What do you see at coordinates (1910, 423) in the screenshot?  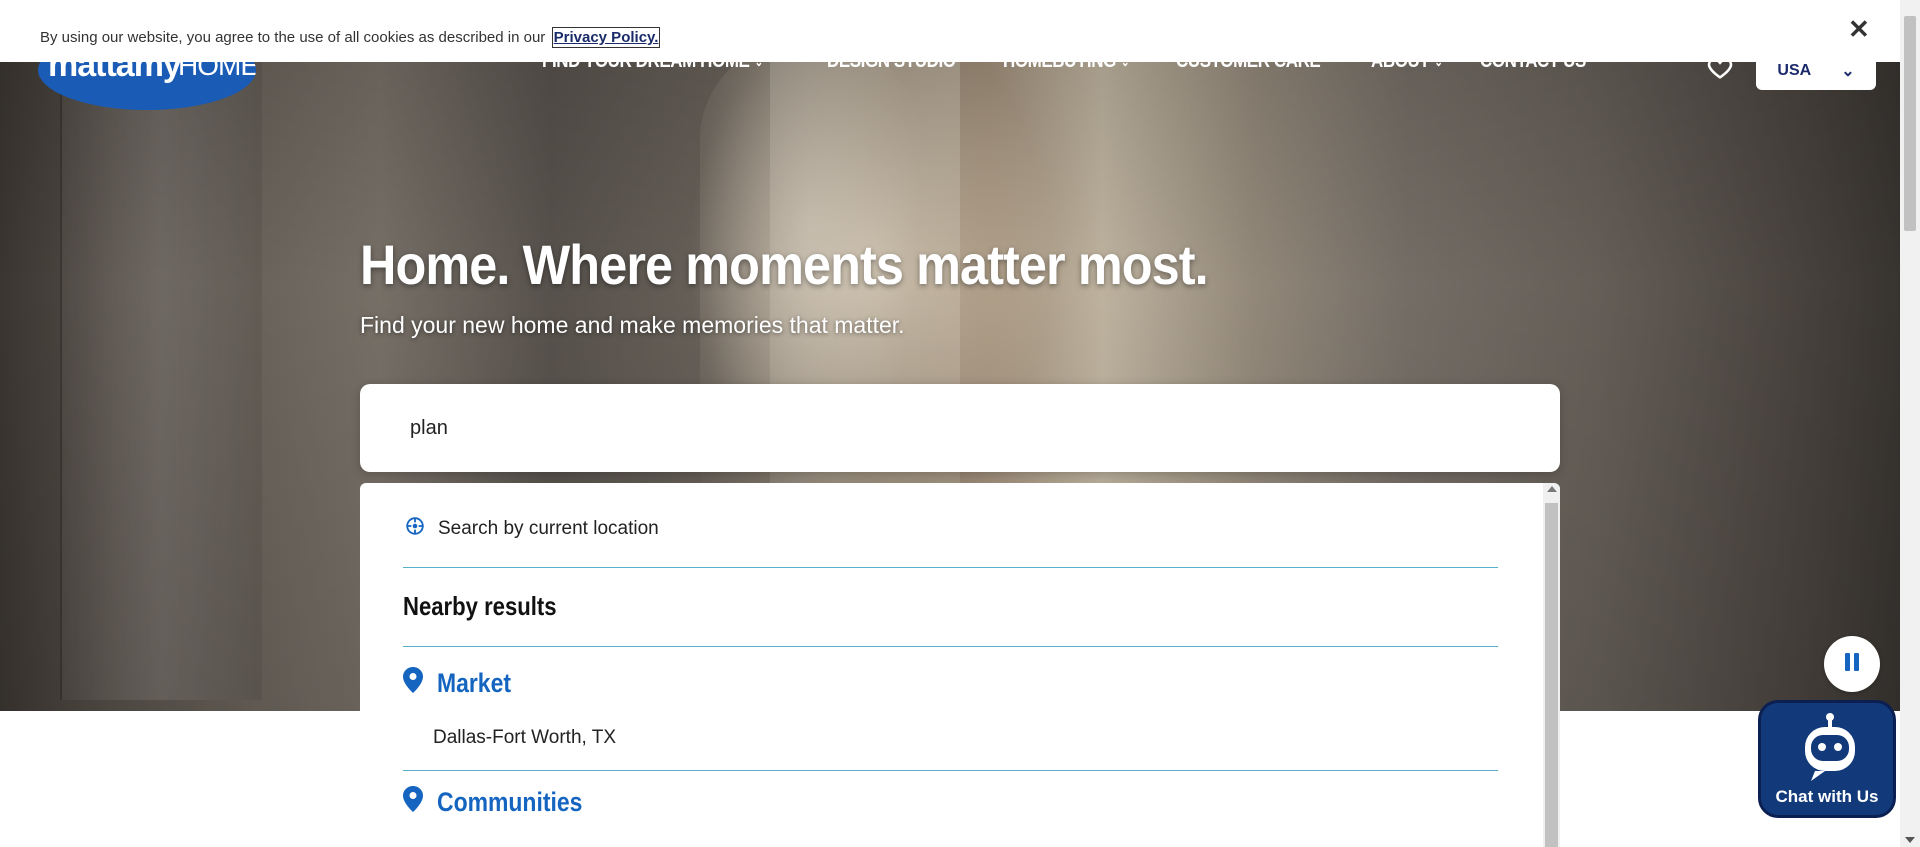 I see `page-scrollbar` at bounding box center [1910, 423].